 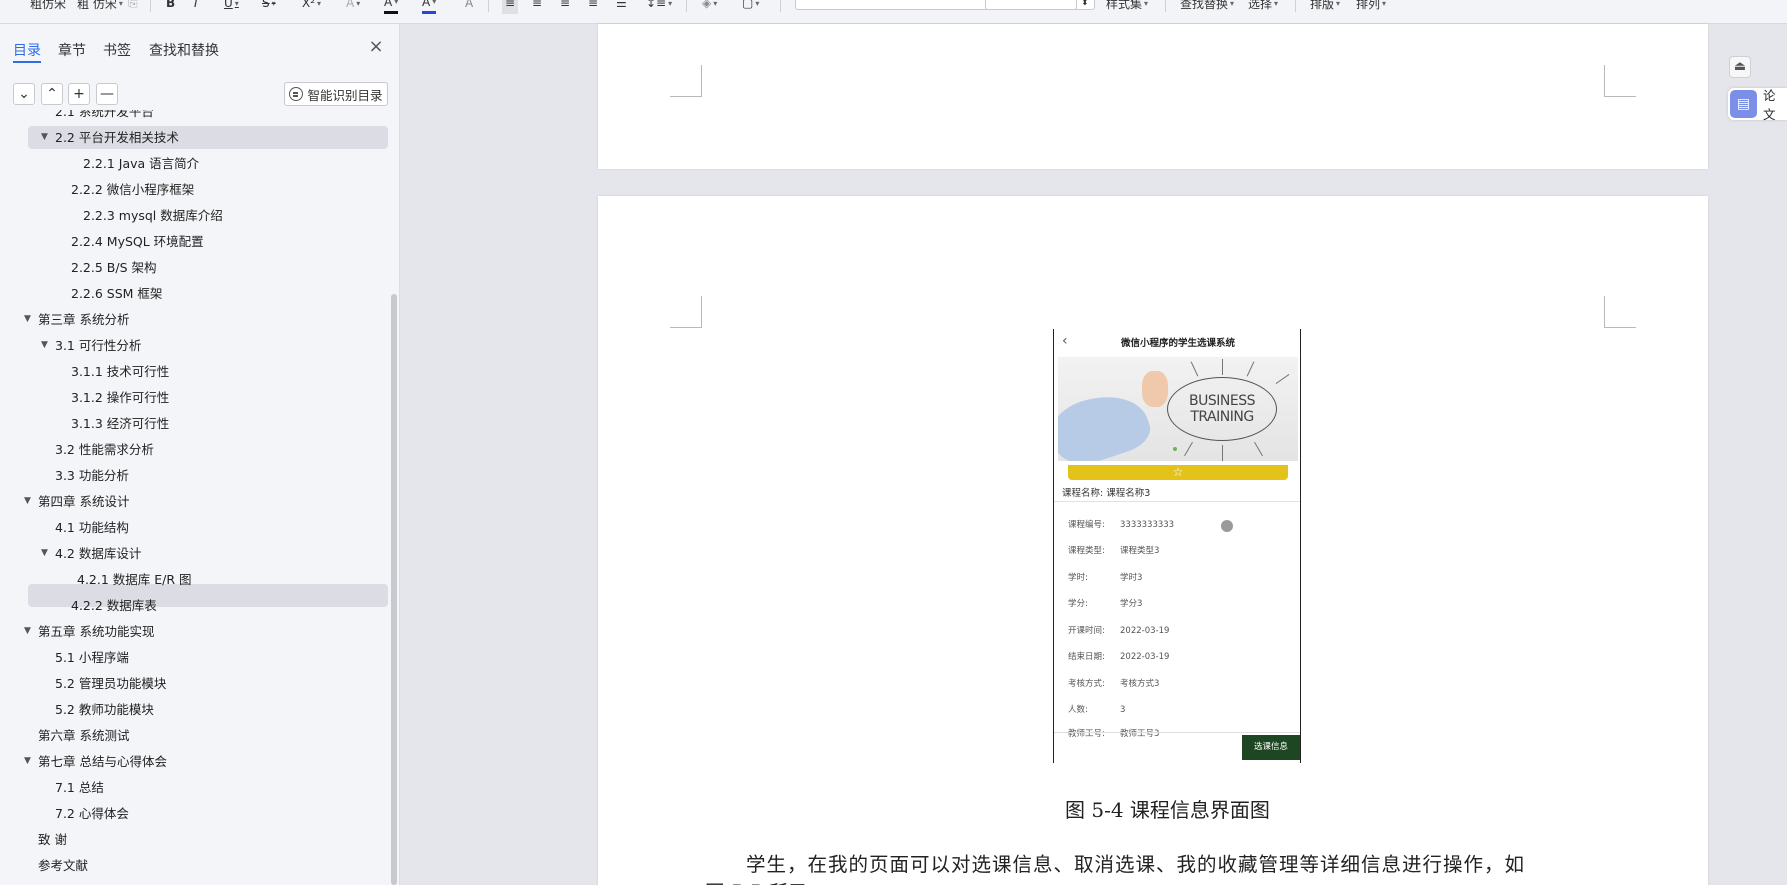 I want to click on toc-item: 2.2.4 MySQL 环境配置, so click(x=137, y=241).